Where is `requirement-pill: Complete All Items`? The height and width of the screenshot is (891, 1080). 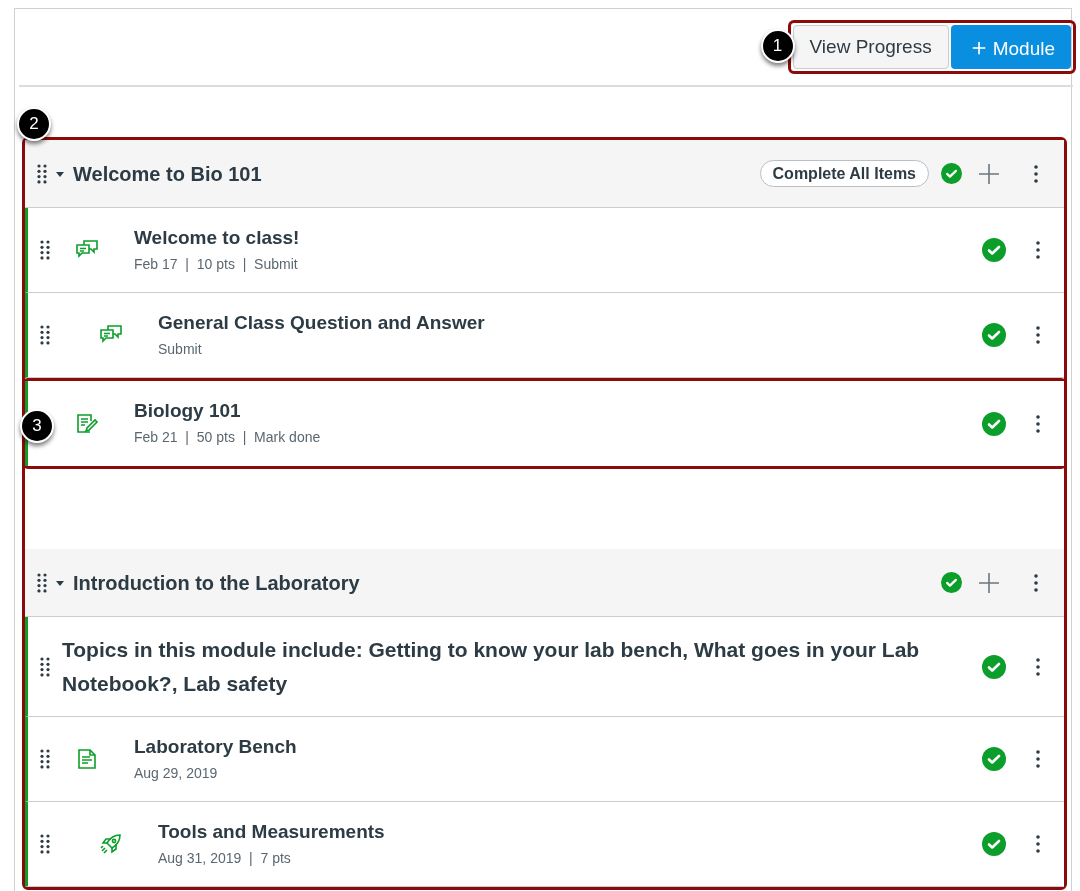 requirement-pill: Complete All Items is located at coordinates (844, 173).